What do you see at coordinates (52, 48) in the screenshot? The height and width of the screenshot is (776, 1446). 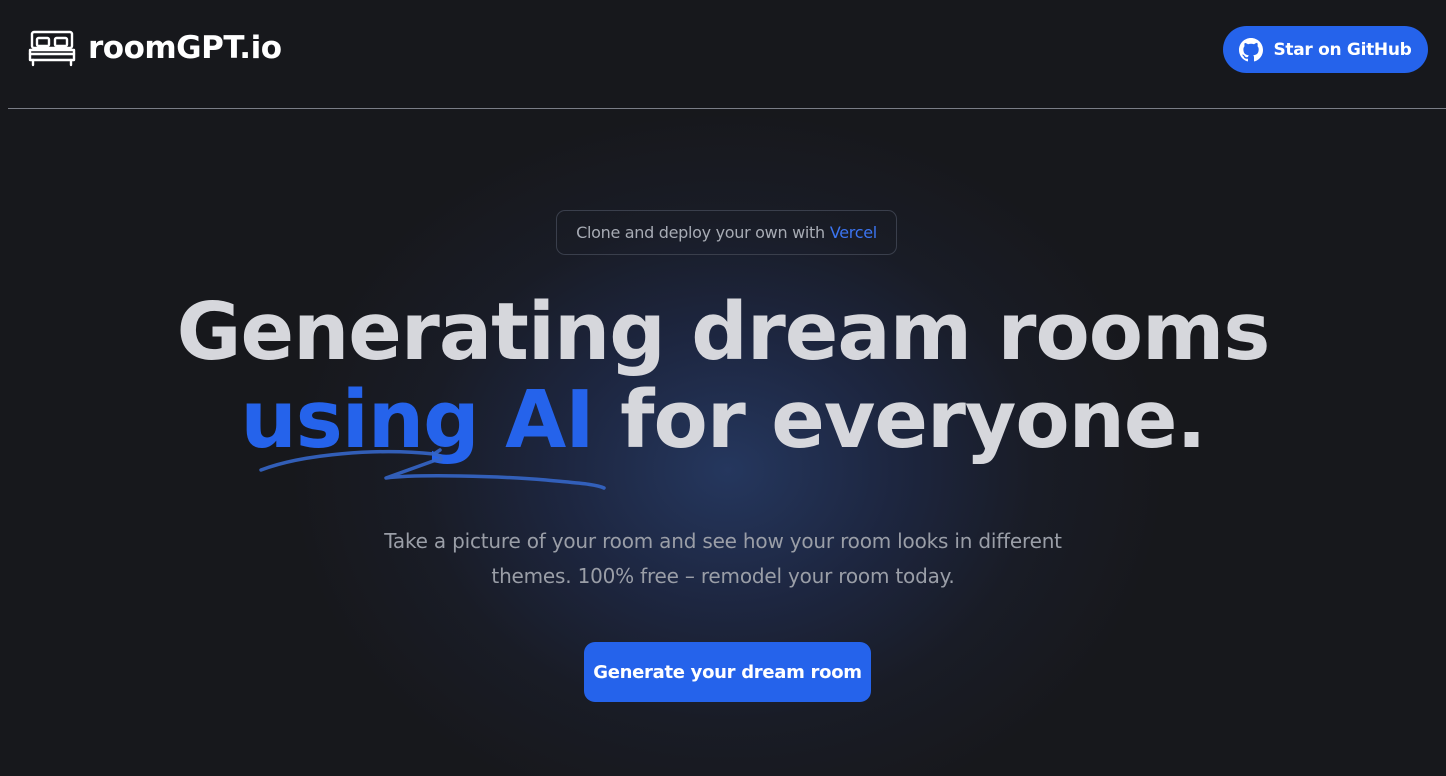 I see `bed-icon` at bounding box center [52, 48].